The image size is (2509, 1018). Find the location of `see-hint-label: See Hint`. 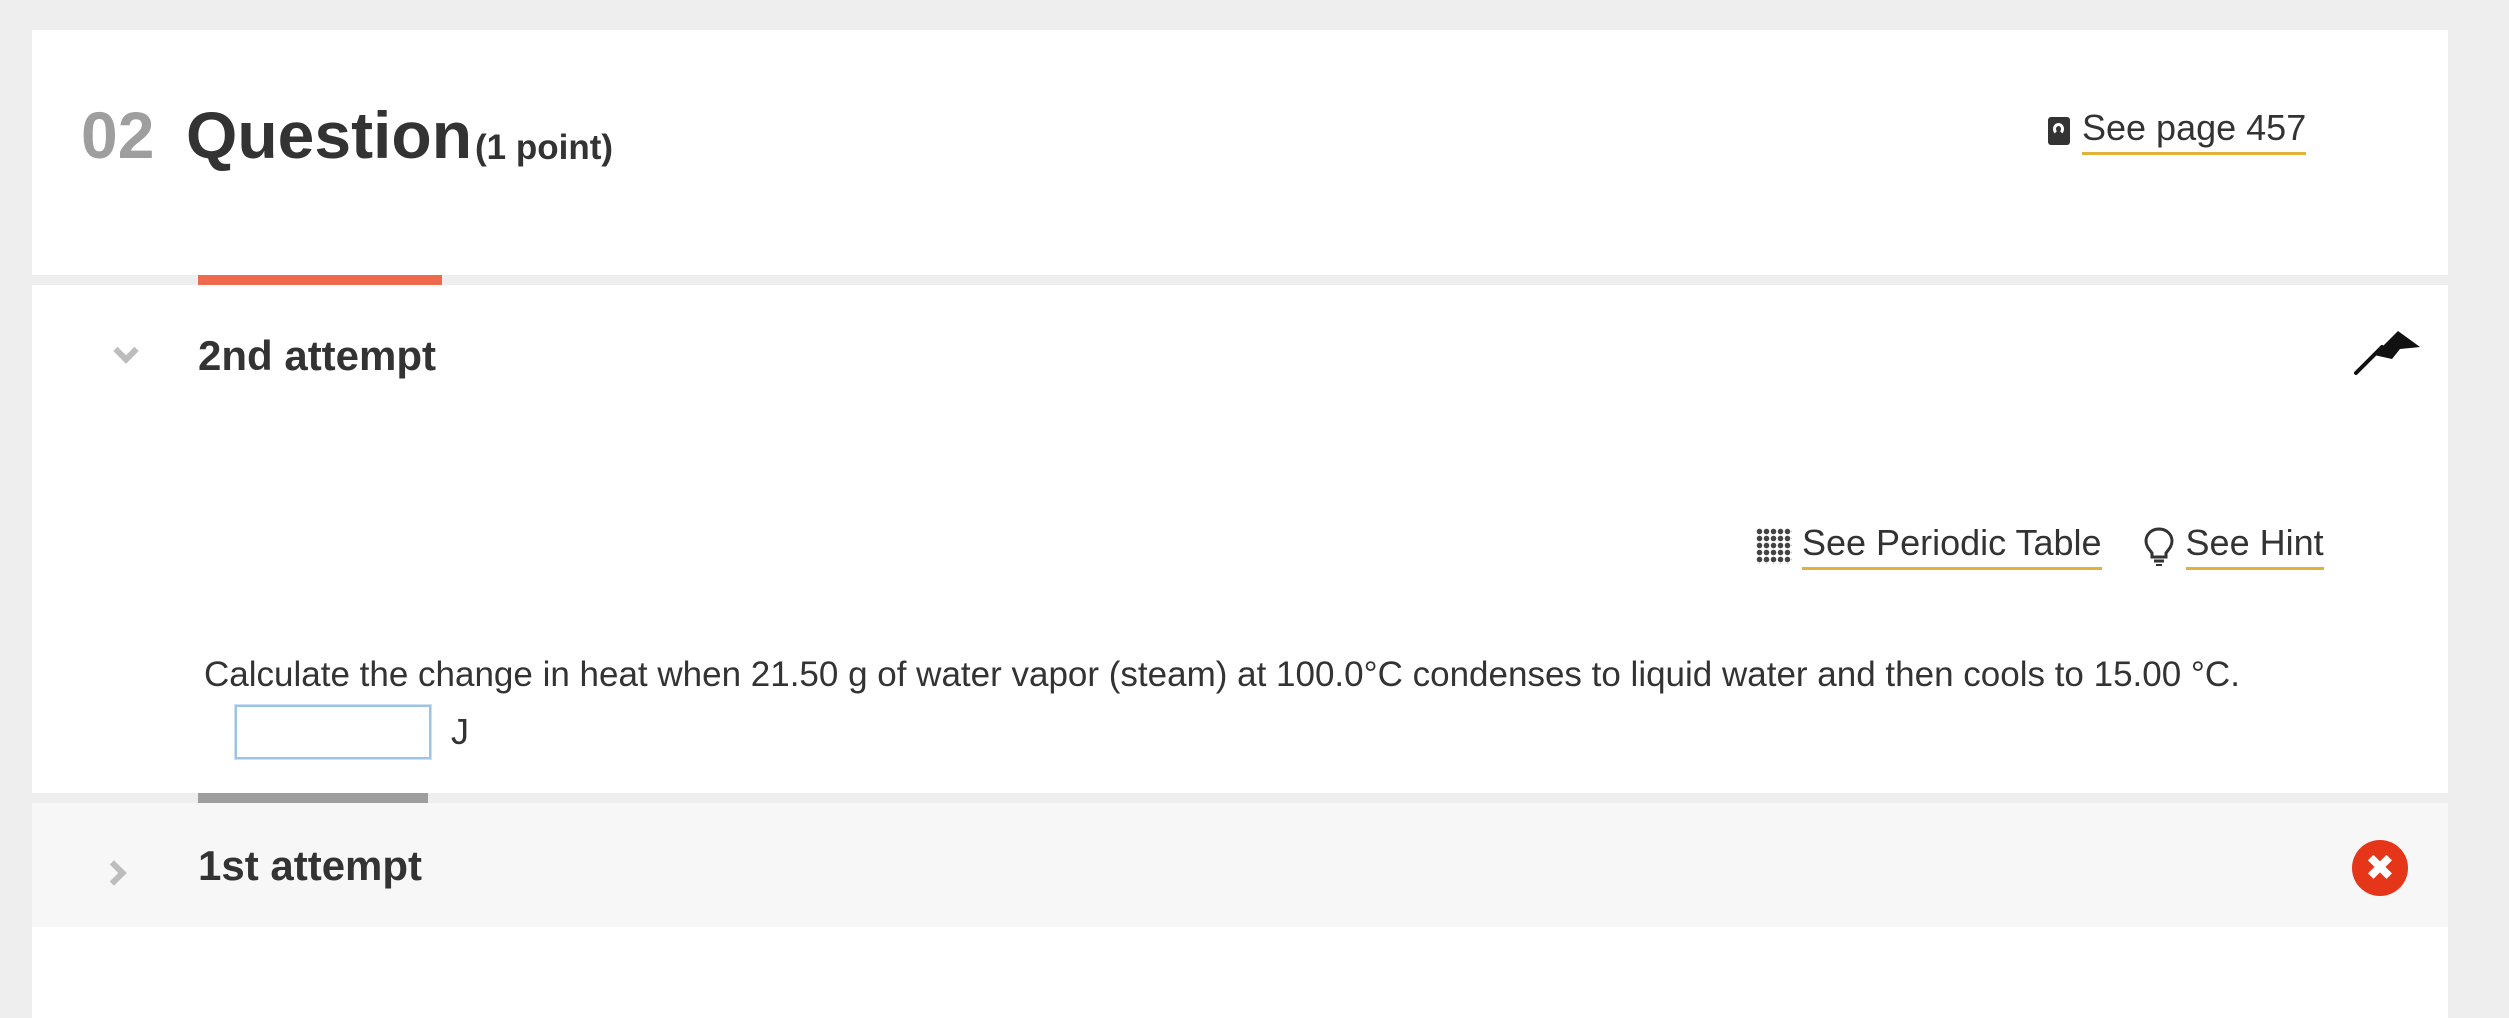

see-hint-label: See Hint is located at coordinates (2254, 546).